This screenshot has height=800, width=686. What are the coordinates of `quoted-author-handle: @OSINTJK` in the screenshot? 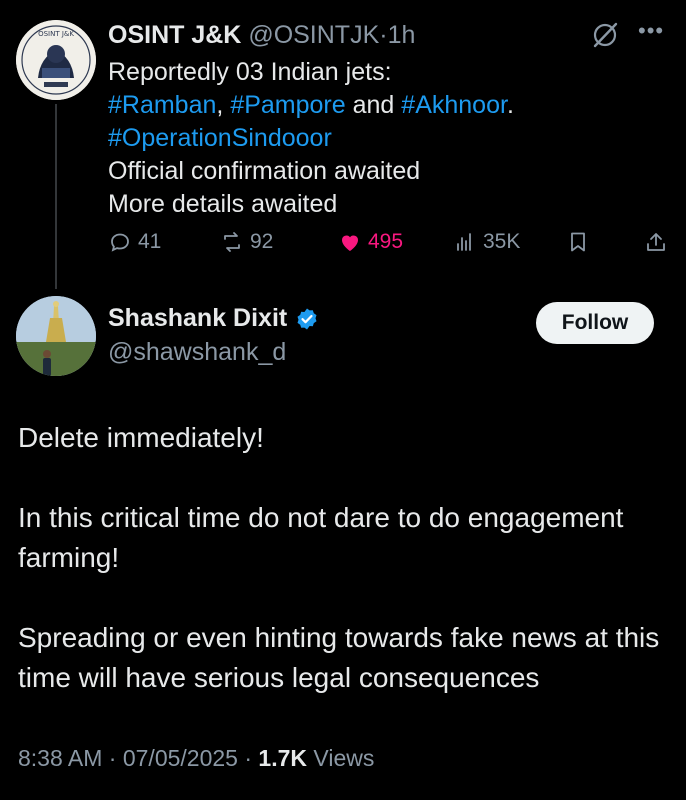 It's located at (313, 35).